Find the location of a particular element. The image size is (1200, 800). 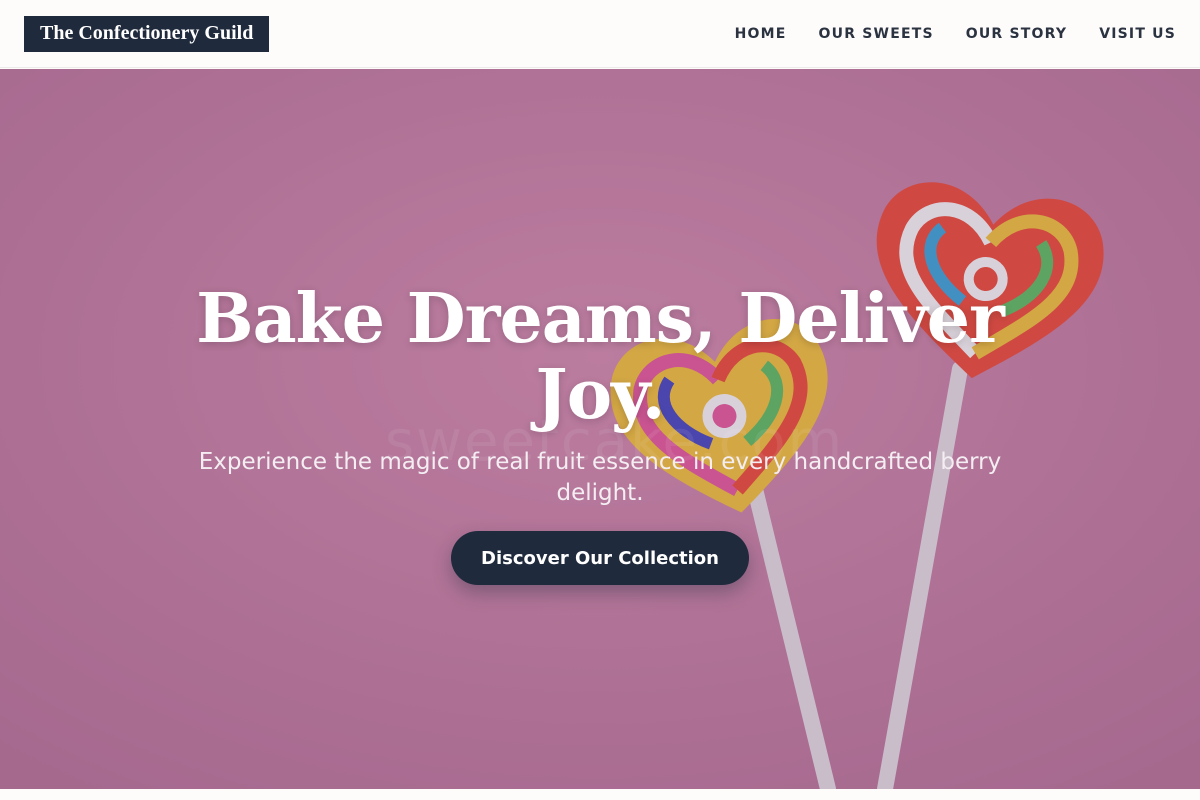

hero-title: Bake Dreams, Deliver Joy. is located at coordinates (600, 357).